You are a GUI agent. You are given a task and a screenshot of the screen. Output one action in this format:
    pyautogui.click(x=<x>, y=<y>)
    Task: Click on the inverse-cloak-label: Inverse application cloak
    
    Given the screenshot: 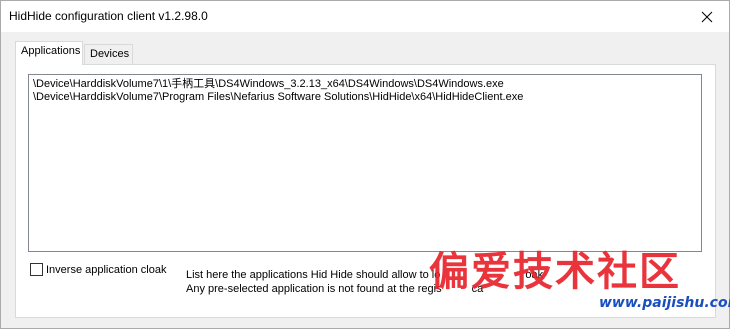 What is the action you would take?
    pyautogui.click(x=106, y=269)
    